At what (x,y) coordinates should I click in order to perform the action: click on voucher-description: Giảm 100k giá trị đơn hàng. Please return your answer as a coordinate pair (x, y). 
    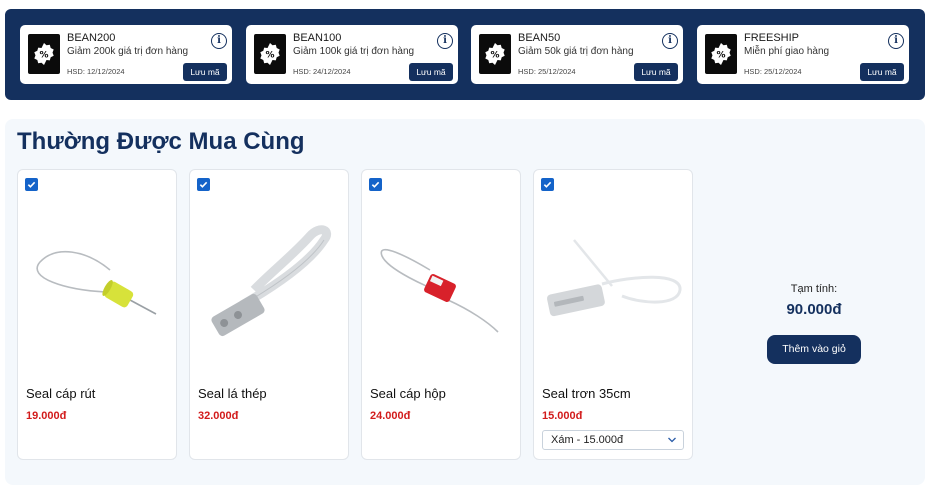
    Looking at the image, I should click on (354, 51).